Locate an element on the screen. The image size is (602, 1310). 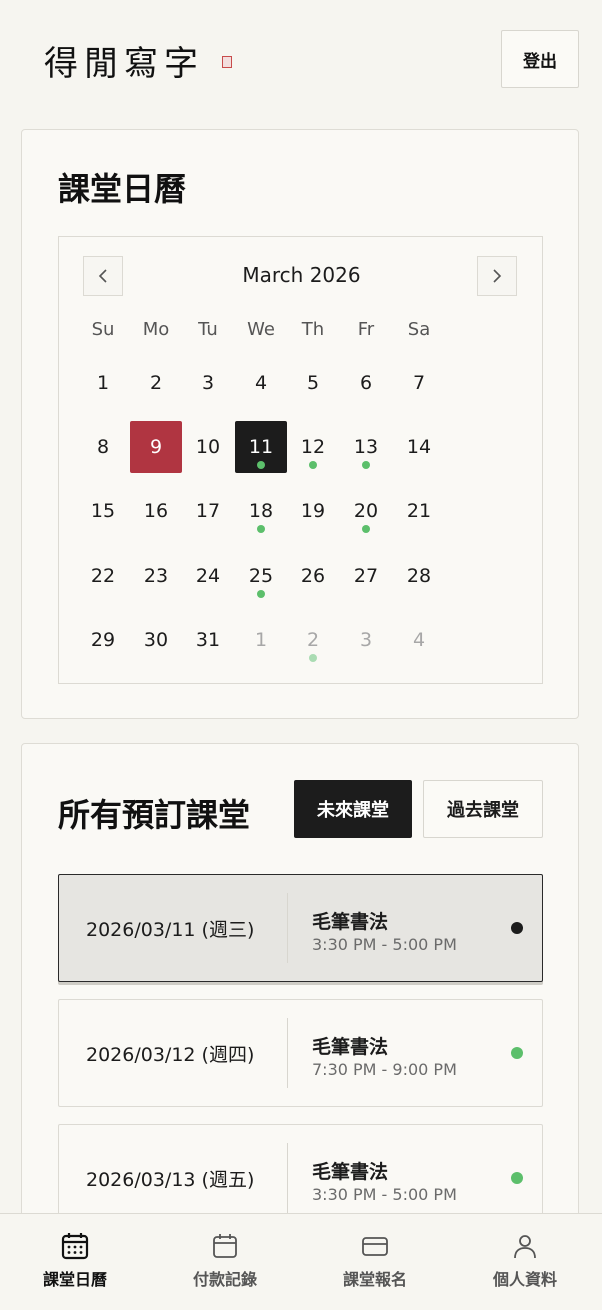
calendar-day: 25 is located at coordinates (261, 576).